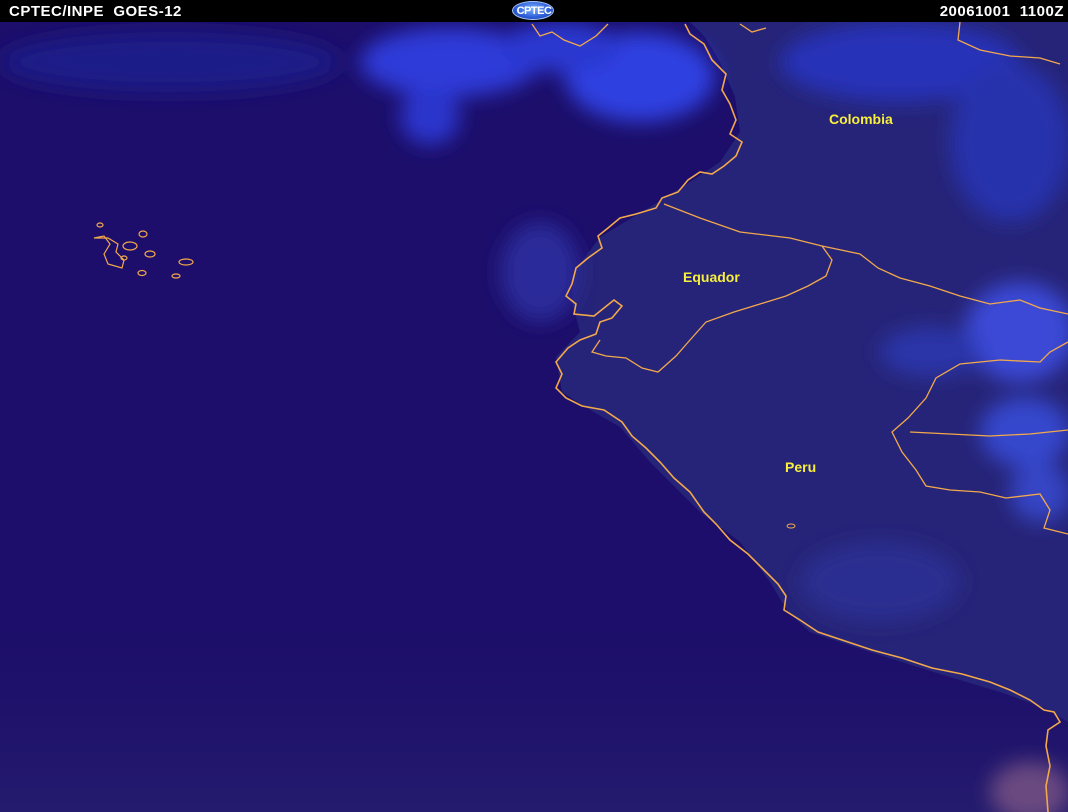 This screenshot has width=1068, height=812. What do you see at coordinates (801, 467) in the screenshot?
I see `country-label-peru: Peru` at bounding box center [801, 467].